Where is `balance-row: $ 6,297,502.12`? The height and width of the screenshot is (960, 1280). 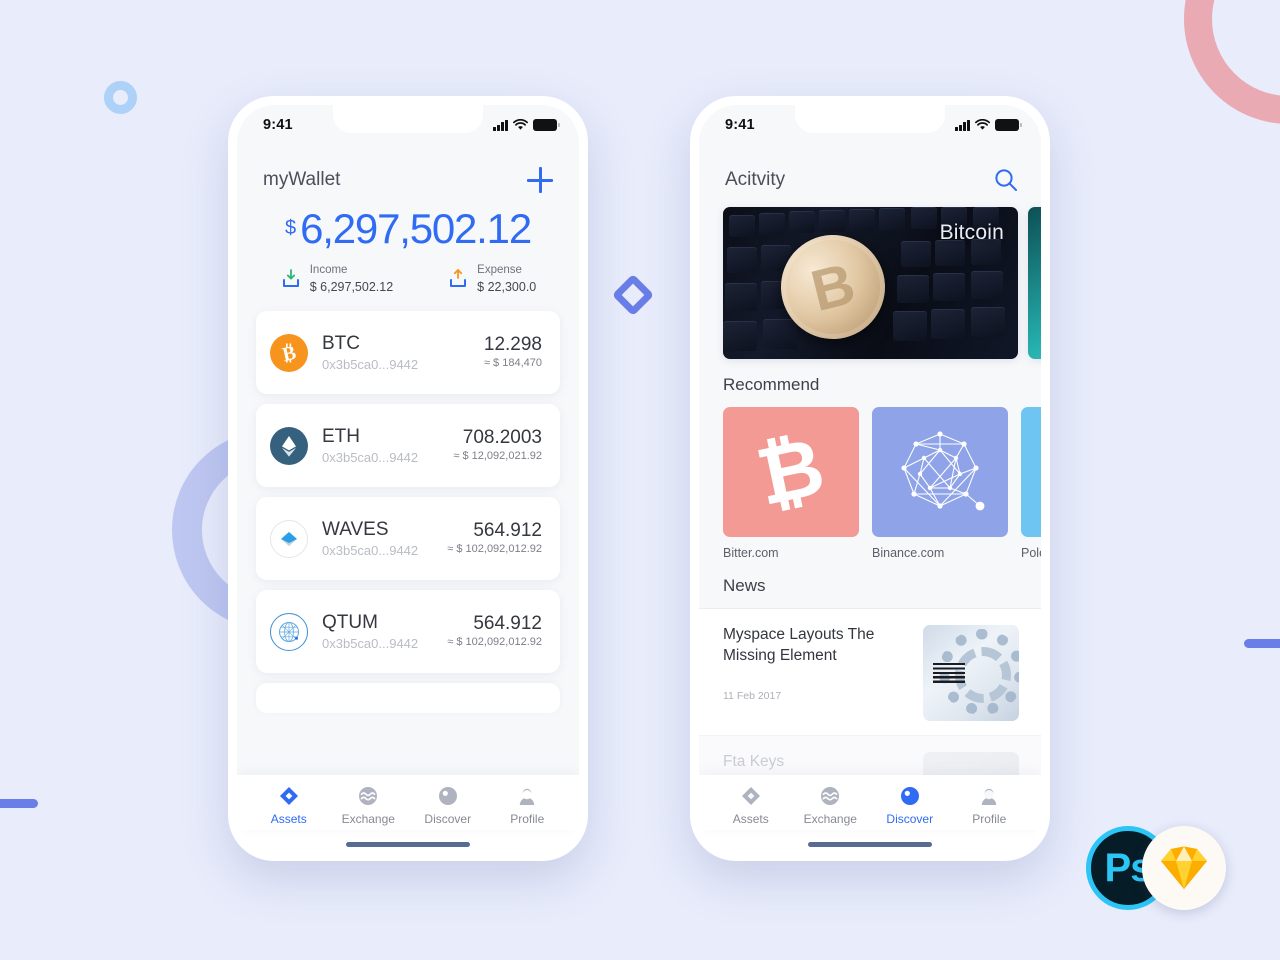
balance-row: $ 6,297,502.12 is located at coordinates (408, 228).